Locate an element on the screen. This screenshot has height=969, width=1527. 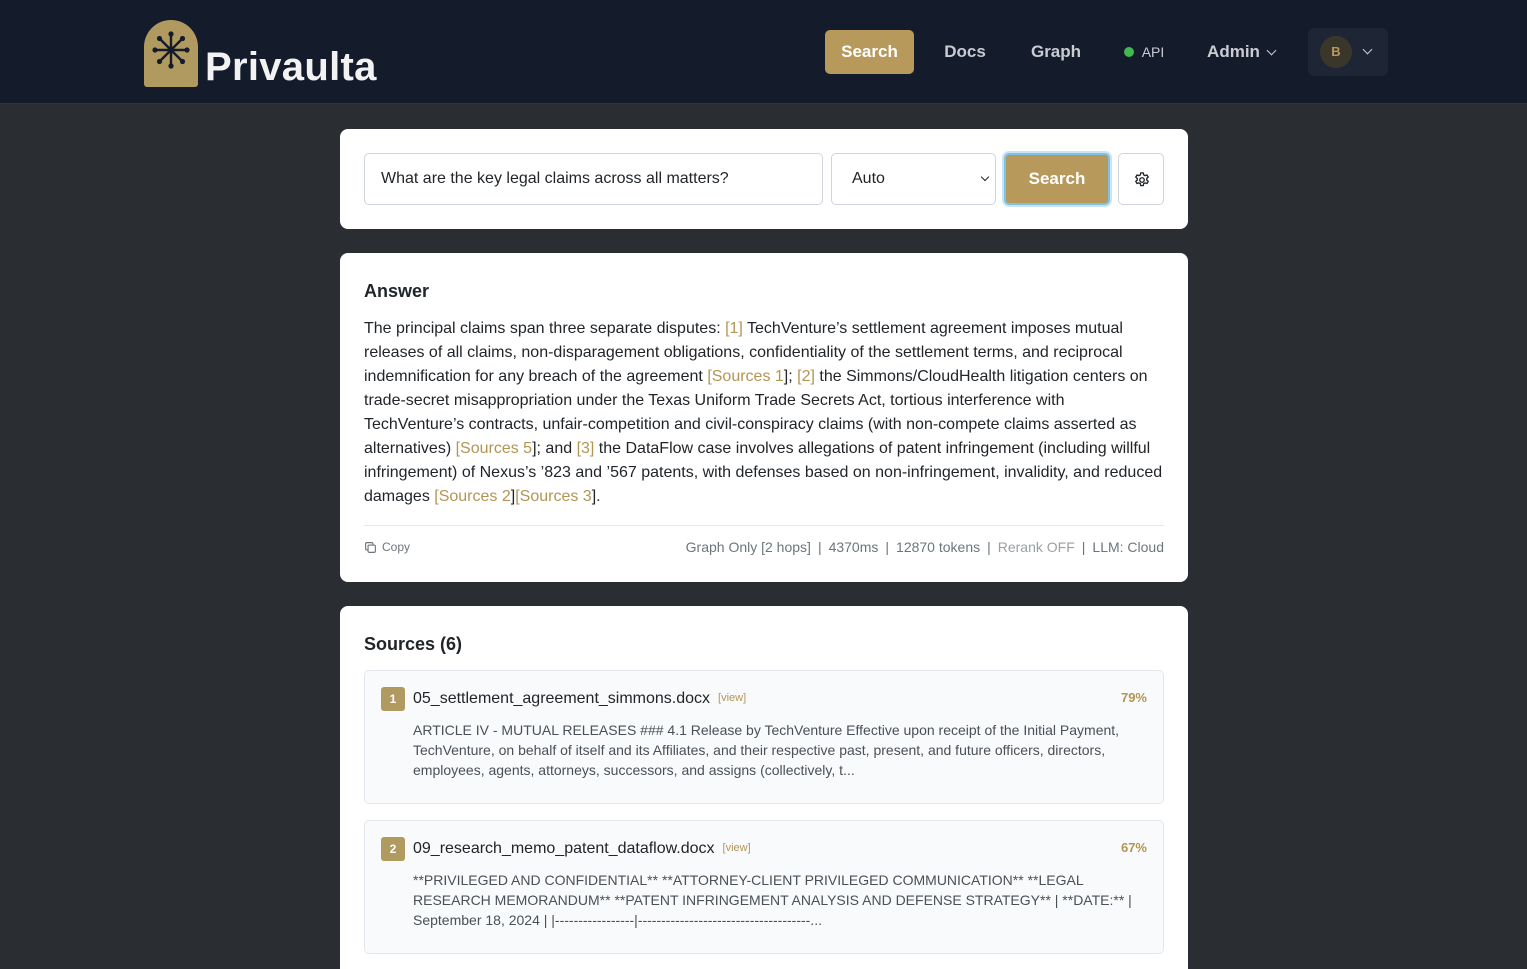
source-citation-link: [Sources 5 is located at coordinates (494, 448).